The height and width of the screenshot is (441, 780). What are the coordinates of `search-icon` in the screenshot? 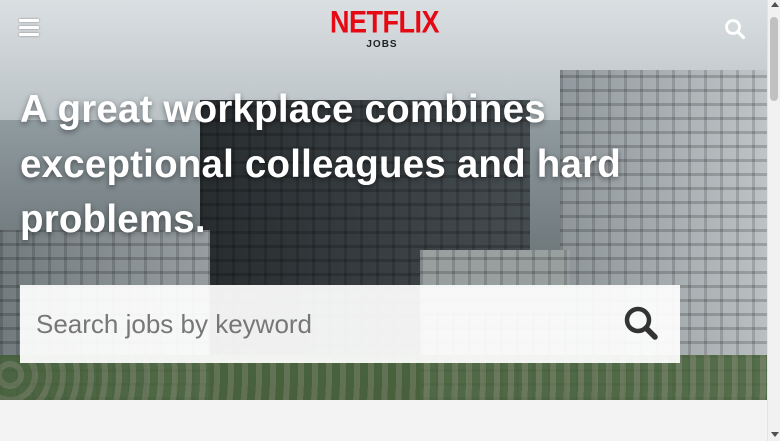 It's located at (735, 29).